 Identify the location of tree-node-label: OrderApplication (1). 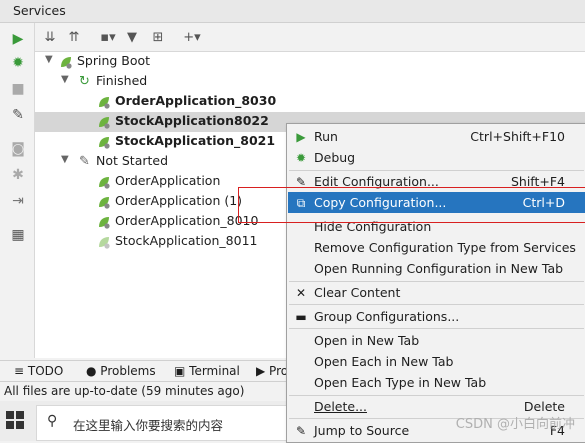
(179, 200).